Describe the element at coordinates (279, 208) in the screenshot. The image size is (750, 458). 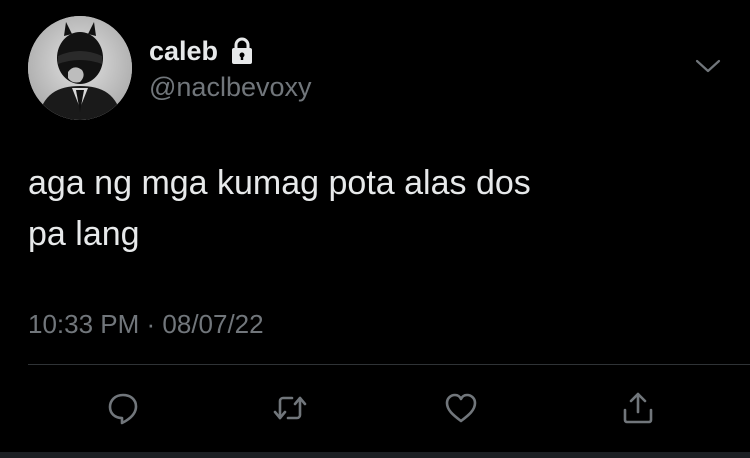
I see `tweet-text: aga ng mga kumag pota alas dos pa lang` at that location.